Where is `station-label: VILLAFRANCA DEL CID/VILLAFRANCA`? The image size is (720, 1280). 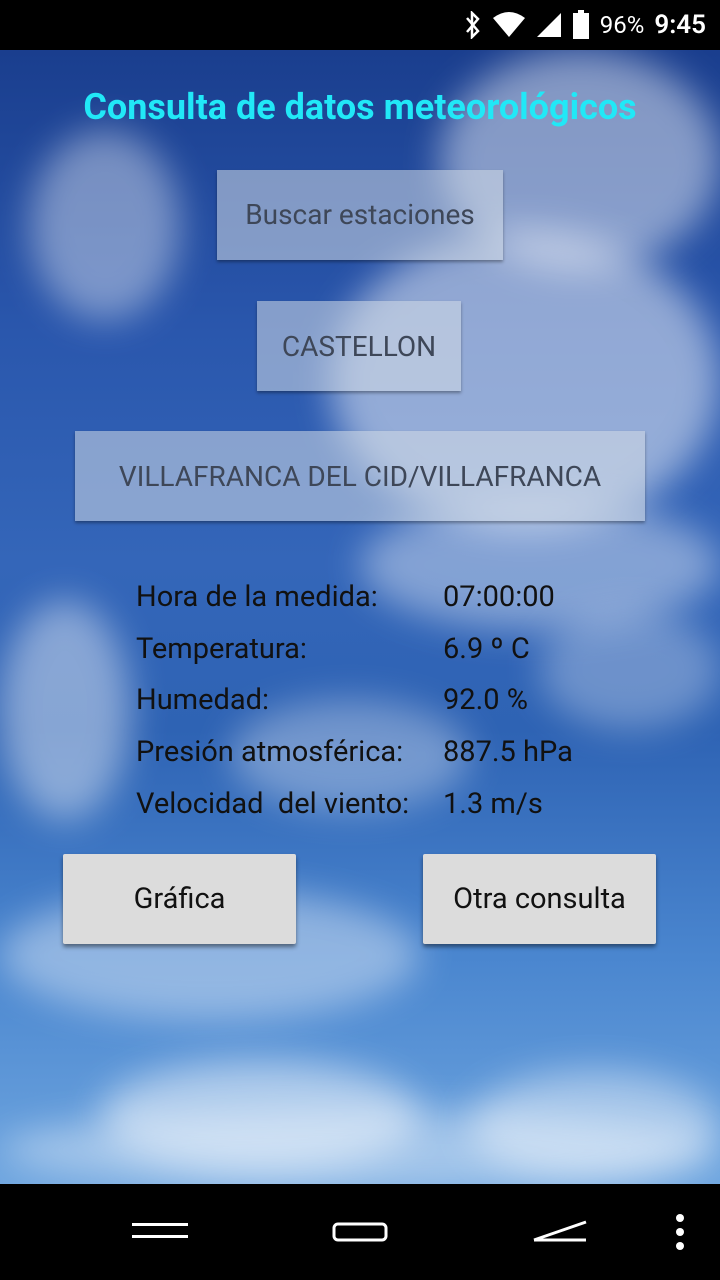 station-label: VILLAFRANCA DEL CID/VILLAFRANCA is located at coordinates (360, 476).